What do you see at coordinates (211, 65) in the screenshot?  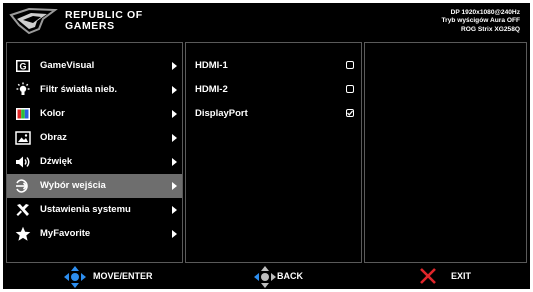 I see `option-label: HDMI-1` at bounding box center [211, 65].